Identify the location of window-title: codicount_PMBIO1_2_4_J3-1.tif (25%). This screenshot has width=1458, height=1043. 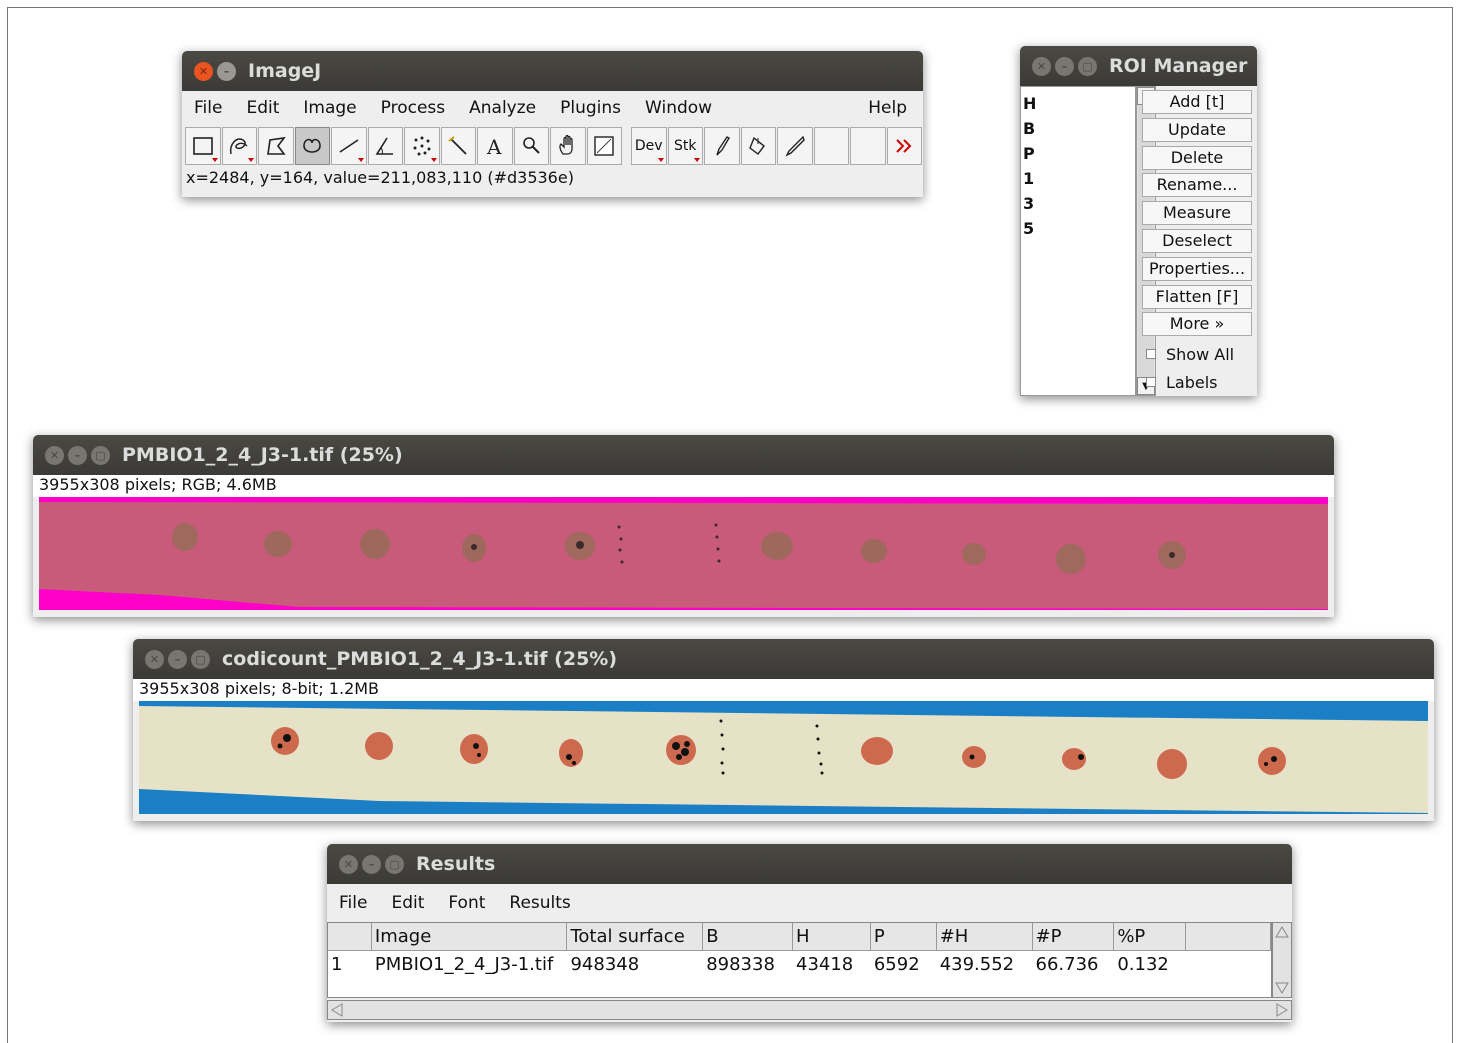
(420, 659).